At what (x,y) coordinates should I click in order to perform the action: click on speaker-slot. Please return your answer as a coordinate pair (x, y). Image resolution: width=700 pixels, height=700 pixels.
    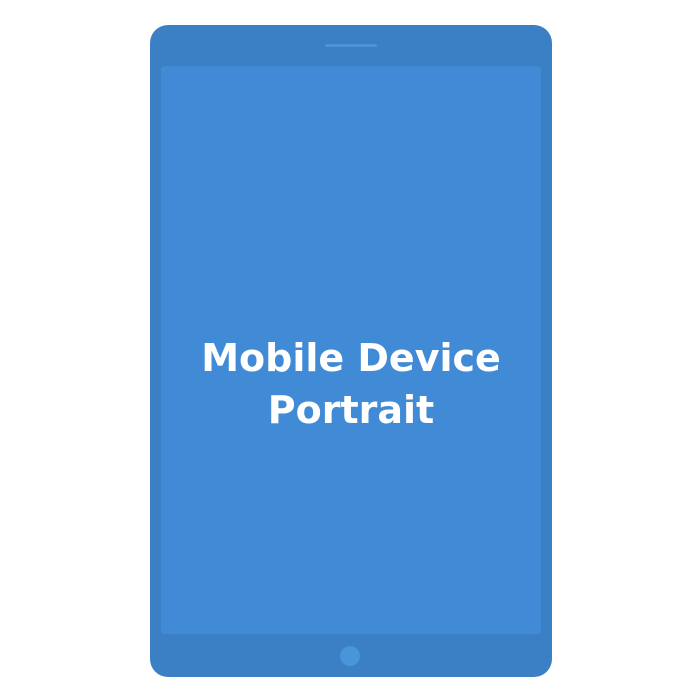
    Looking at the image, I should click on (351, 45).